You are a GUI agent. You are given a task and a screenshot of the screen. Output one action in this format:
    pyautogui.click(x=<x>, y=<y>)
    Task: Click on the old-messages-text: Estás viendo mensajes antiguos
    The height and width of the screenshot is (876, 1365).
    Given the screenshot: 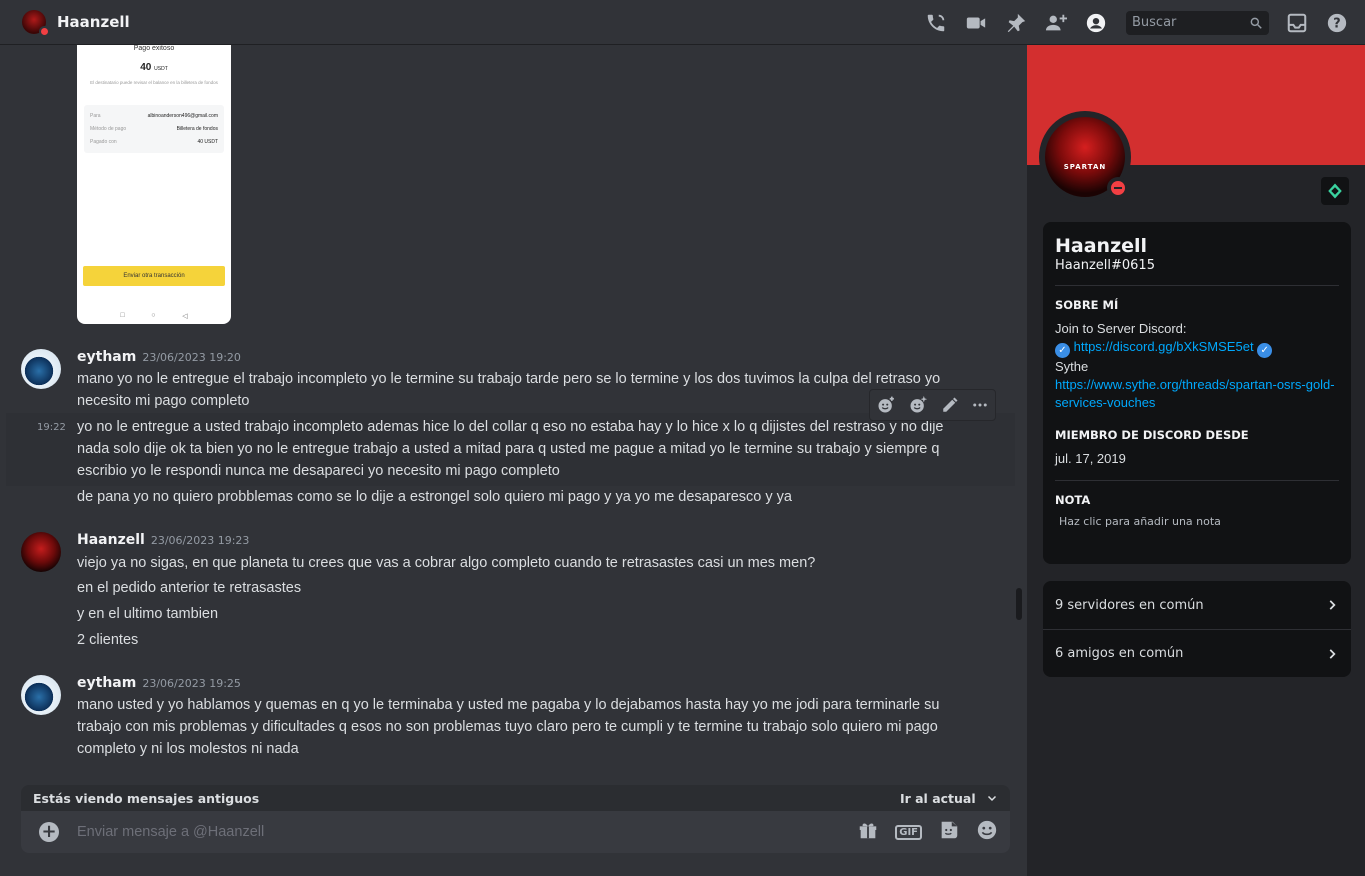 What is the action you would take?
    pyautogui.click(x=146, y=798)
    